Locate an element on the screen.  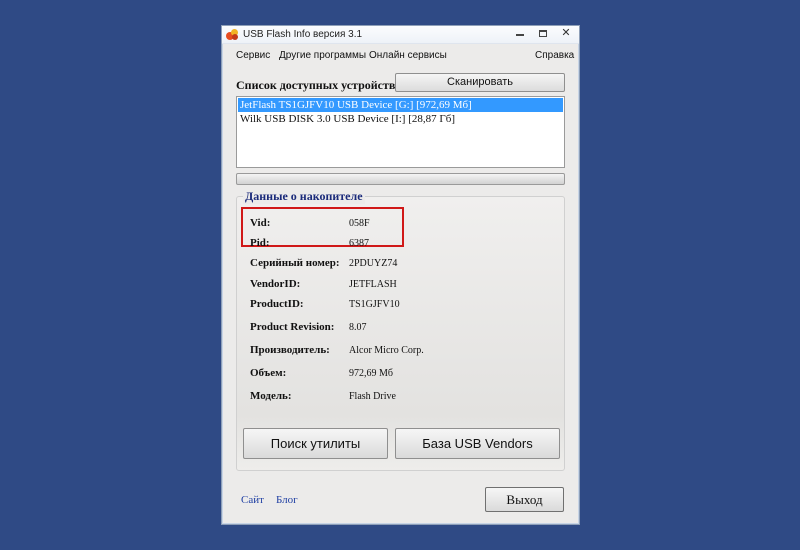
site-link: Сайт is located at coordinates (252, 500).